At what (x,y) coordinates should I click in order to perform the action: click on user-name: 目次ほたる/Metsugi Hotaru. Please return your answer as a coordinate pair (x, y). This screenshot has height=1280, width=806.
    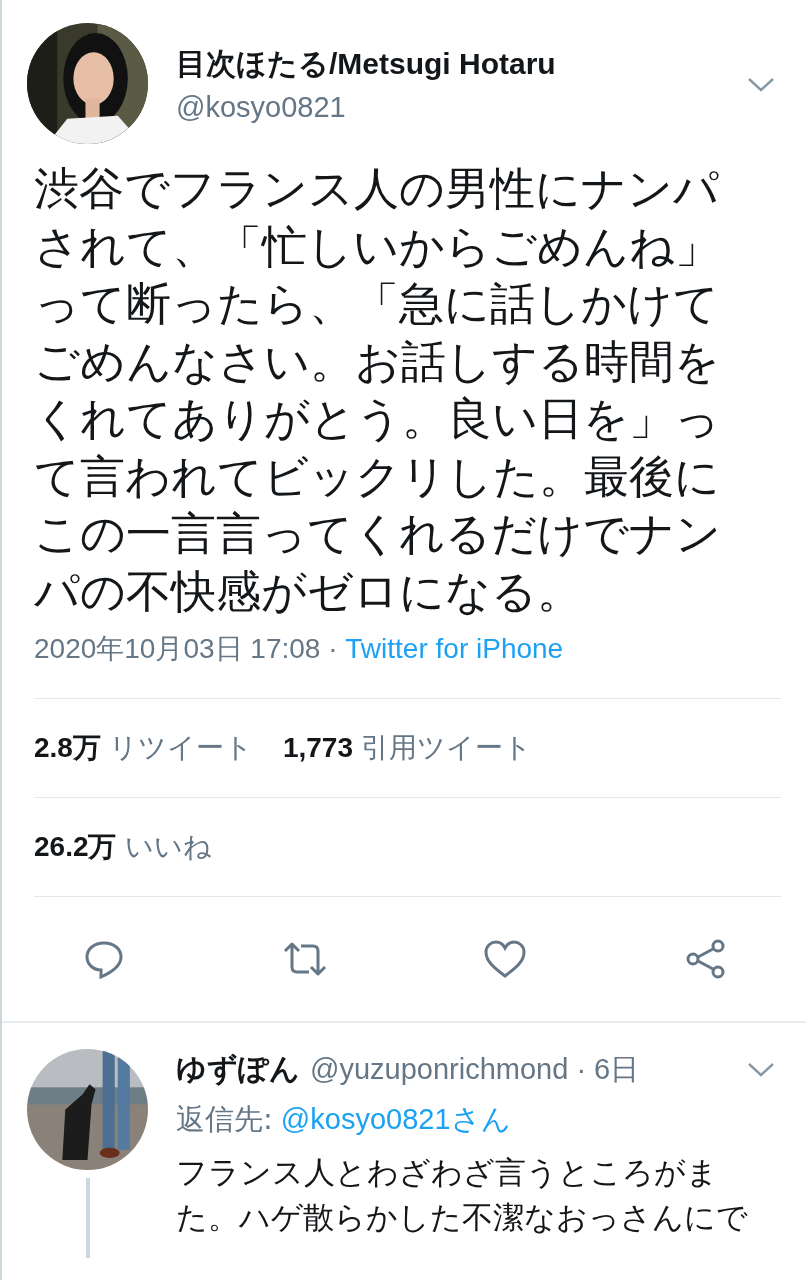
    Looking at the image, I should click on (366, 64).